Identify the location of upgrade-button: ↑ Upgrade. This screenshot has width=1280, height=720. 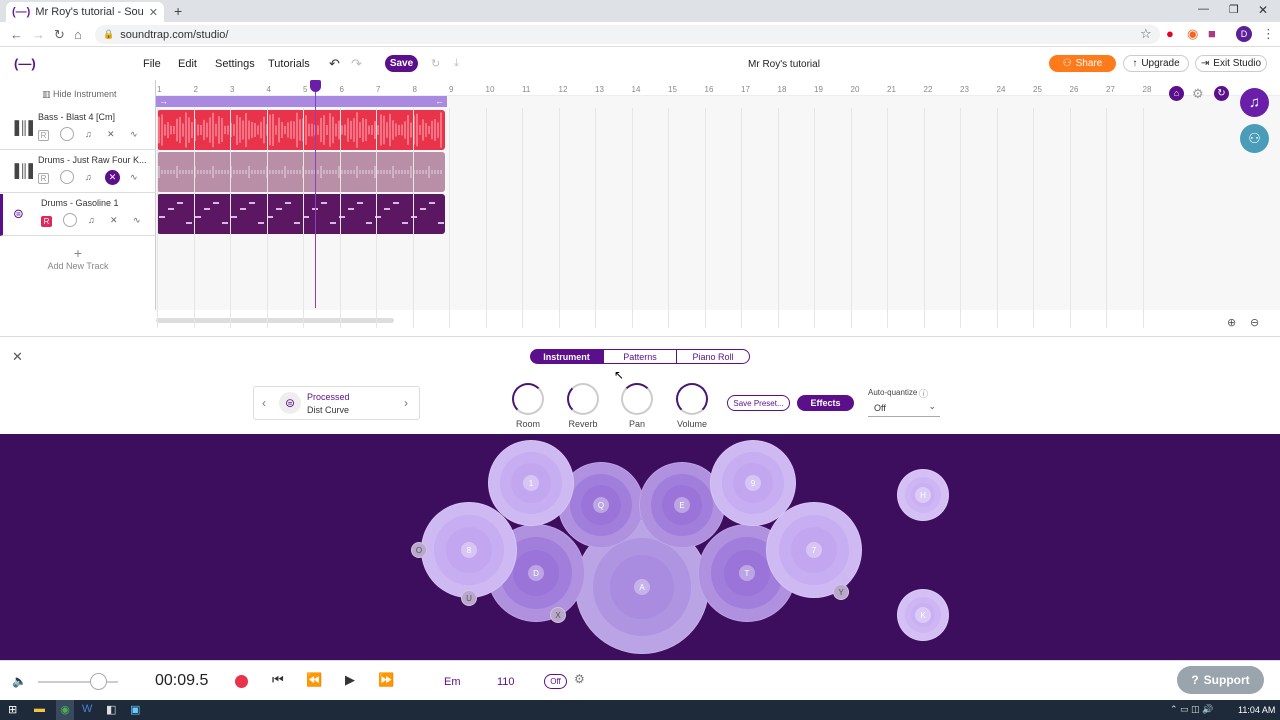
(1156, 63).